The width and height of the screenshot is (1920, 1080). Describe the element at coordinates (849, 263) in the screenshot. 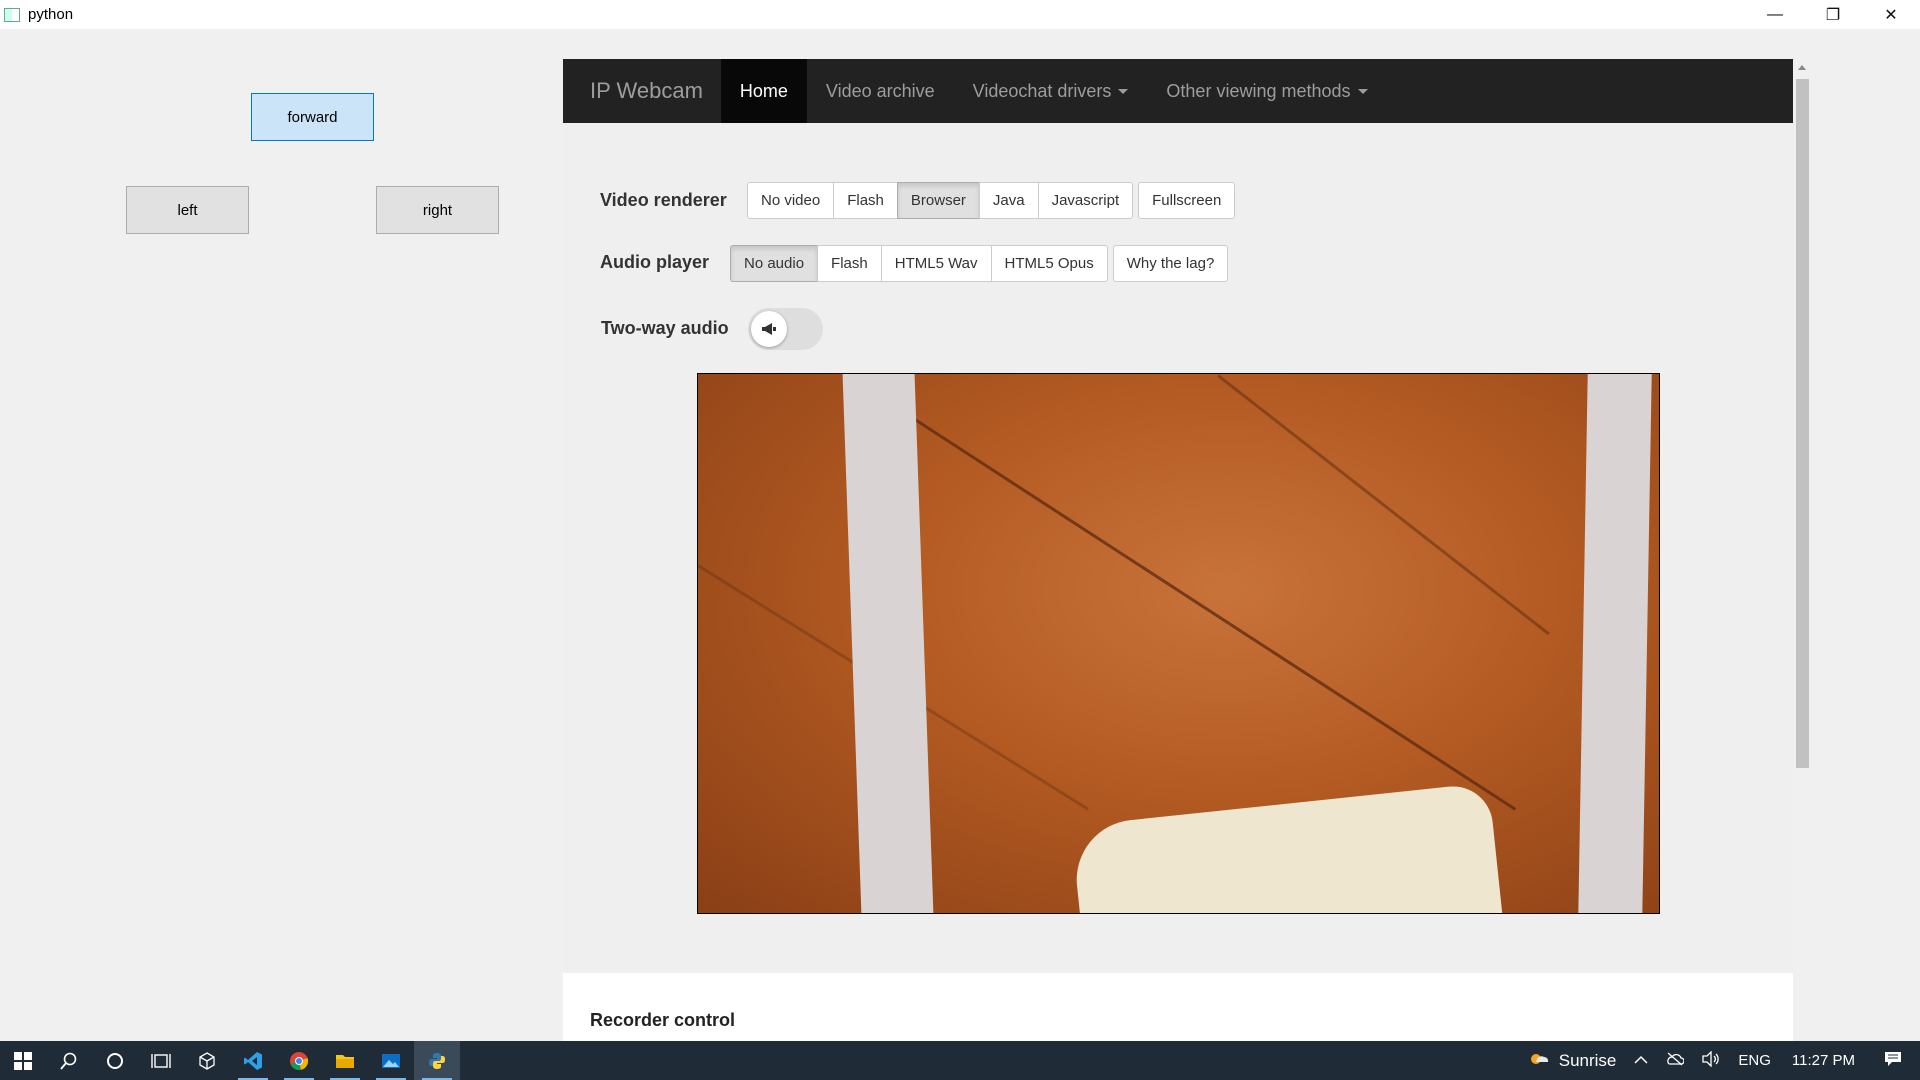

I see `audio-flash-button: Flash` at that location.